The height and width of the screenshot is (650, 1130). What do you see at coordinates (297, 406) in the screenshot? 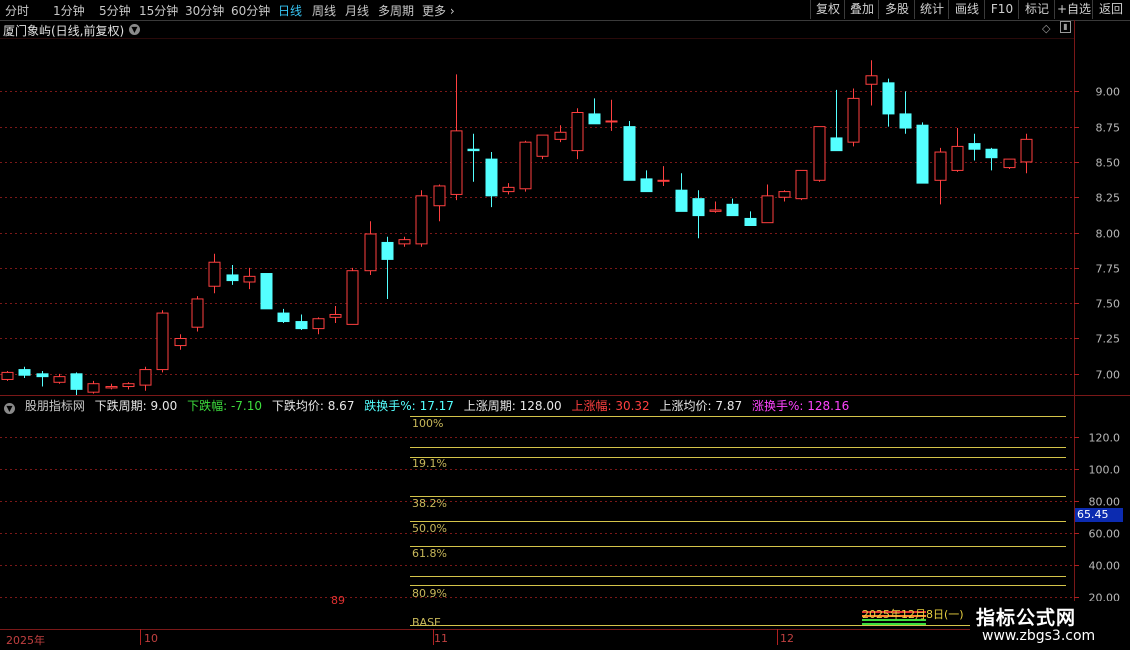
I see `down-avg-label: 下跌均价:` at bounding box center [297, 406].